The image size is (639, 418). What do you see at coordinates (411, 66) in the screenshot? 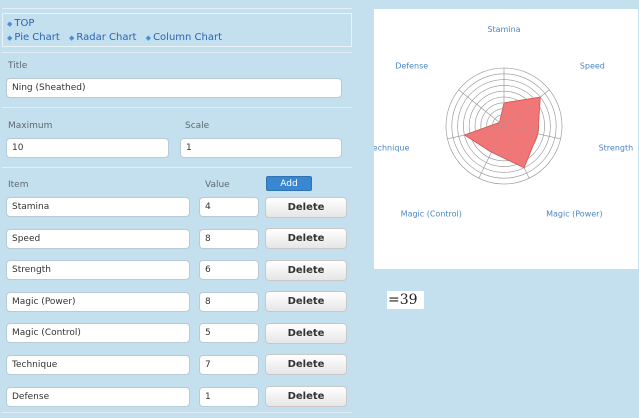
I see `radar-axis-label: Defense` at bounding box center [411, 66].